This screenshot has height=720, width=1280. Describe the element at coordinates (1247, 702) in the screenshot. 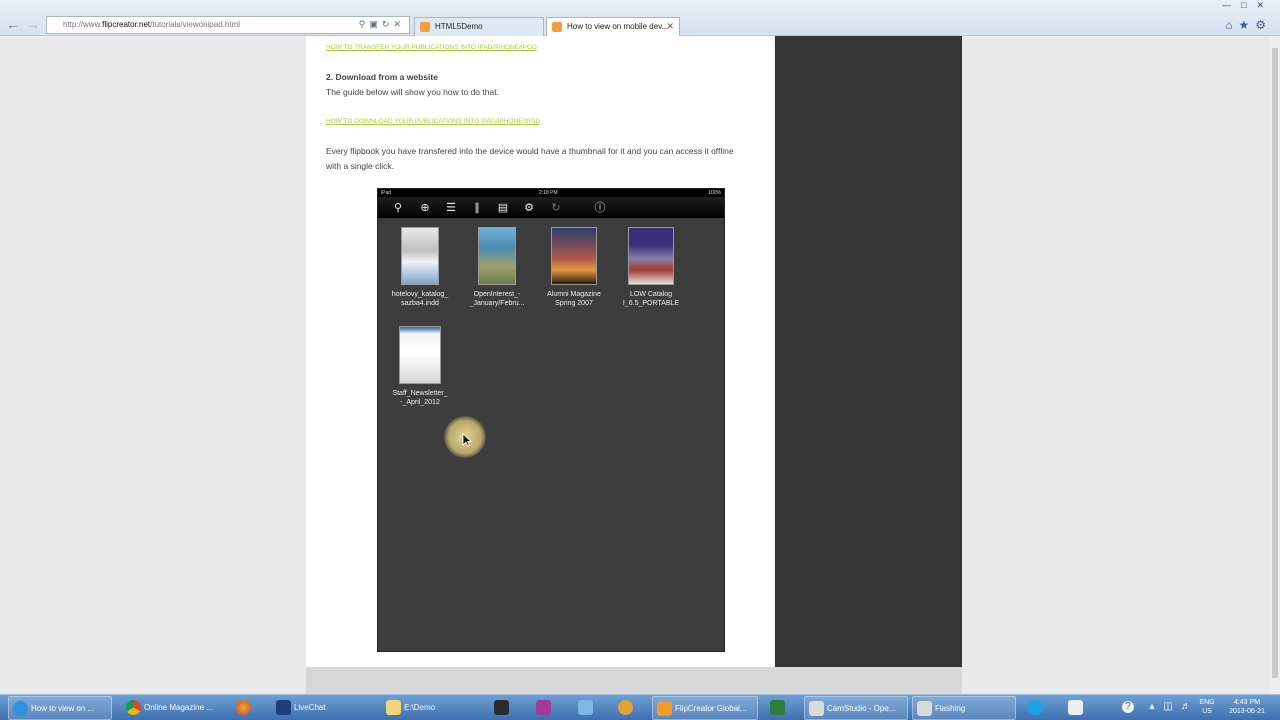

I see `clock-time: 4:43 PM` at that location.